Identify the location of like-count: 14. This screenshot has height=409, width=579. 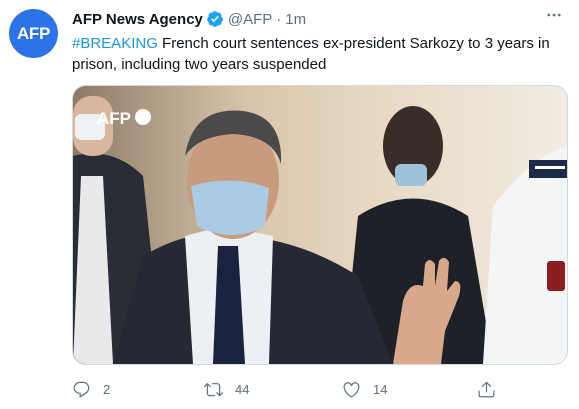
(380, 389).